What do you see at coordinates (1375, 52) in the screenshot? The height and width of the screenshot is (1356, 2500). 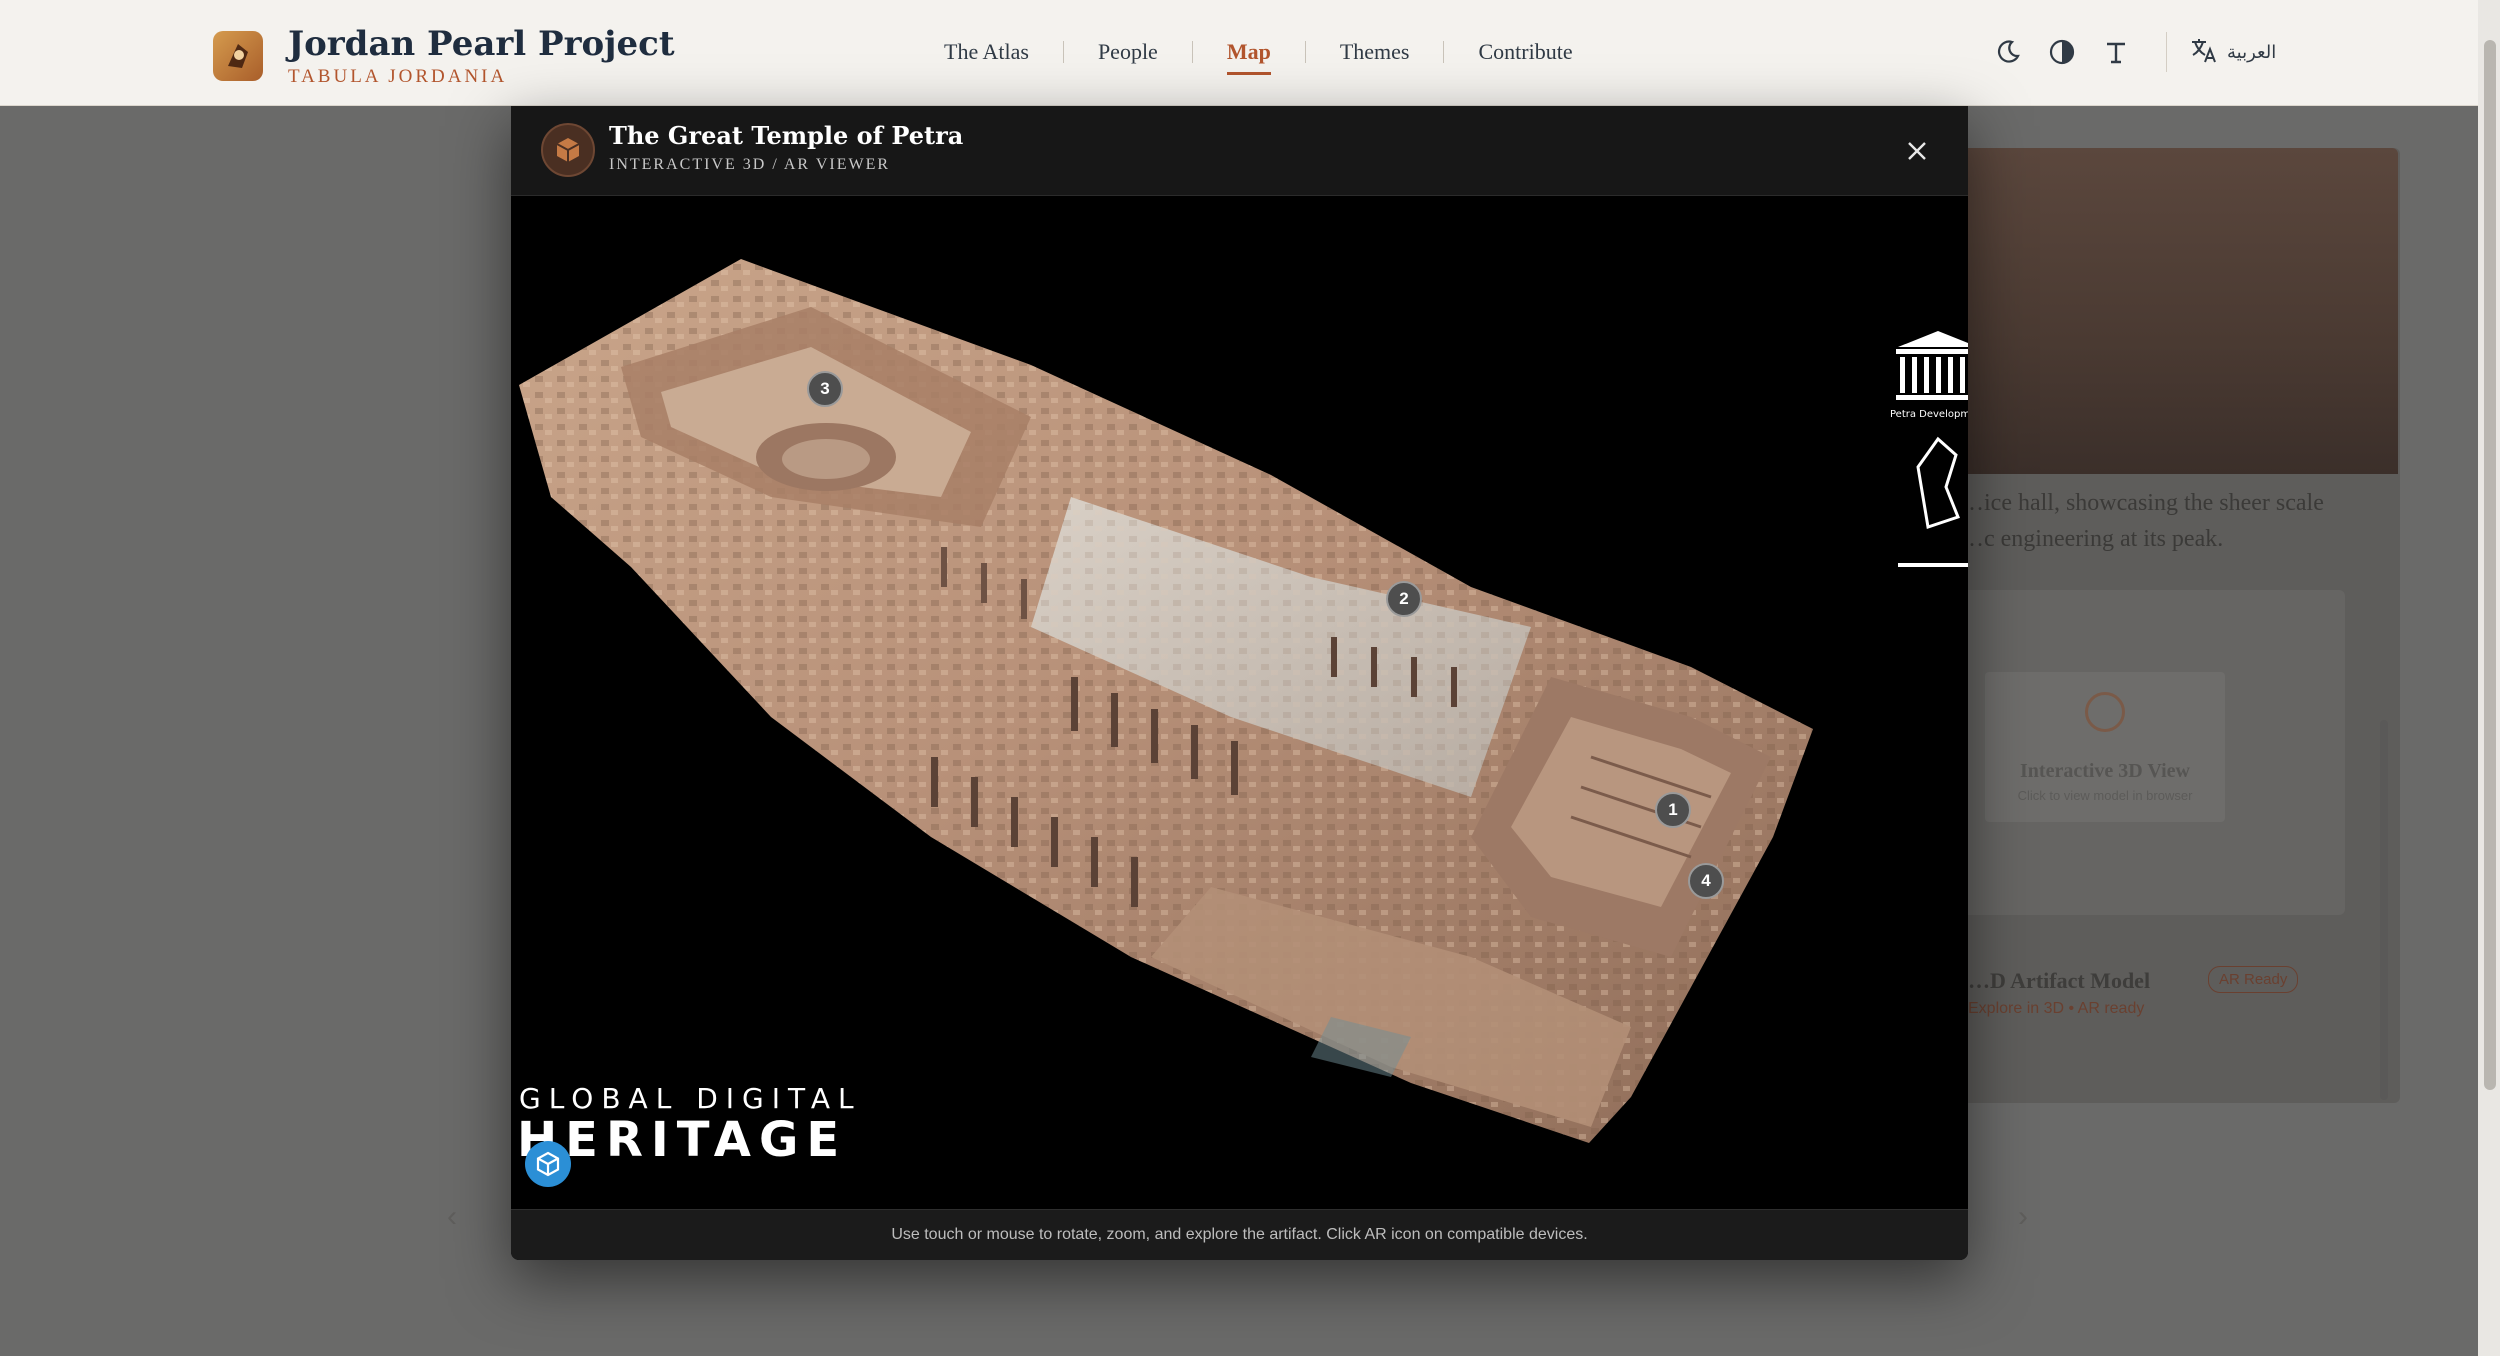 I see `nav-themes: Themes` at bounding box center [1375, 52].